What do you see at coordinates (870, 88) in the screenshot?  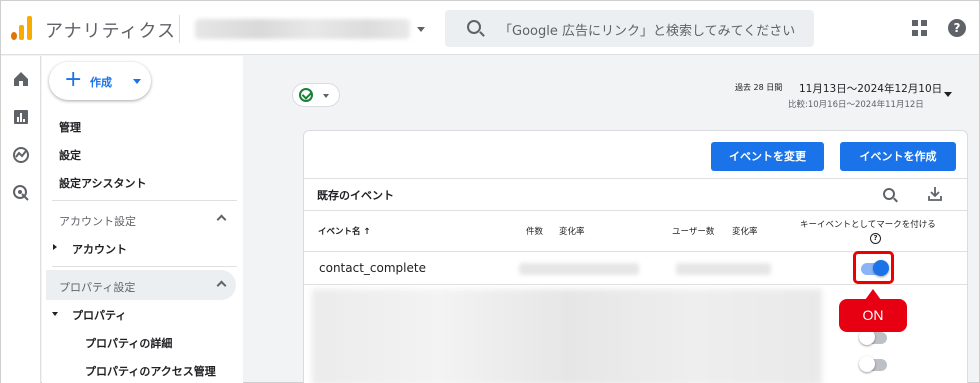 I see `date-range-picker: 11月13日〜2024年12月10日` at bounding box center [870, 88].